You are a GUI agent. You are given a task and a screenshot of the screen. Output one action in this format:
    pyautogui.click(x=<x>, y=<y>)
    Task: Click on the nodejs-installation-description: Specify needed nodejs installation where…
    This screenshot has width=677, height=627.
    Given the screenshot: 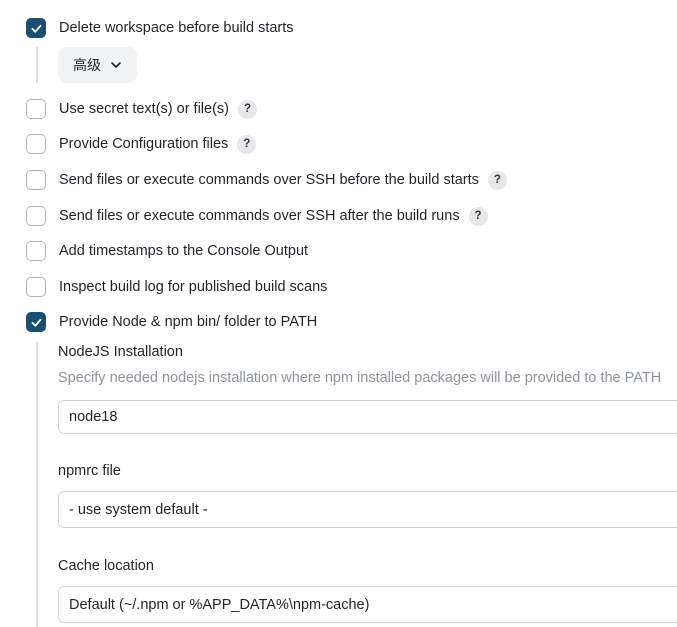 What is the action you would take?
    pyautogui.click(x=360, y=378)
    